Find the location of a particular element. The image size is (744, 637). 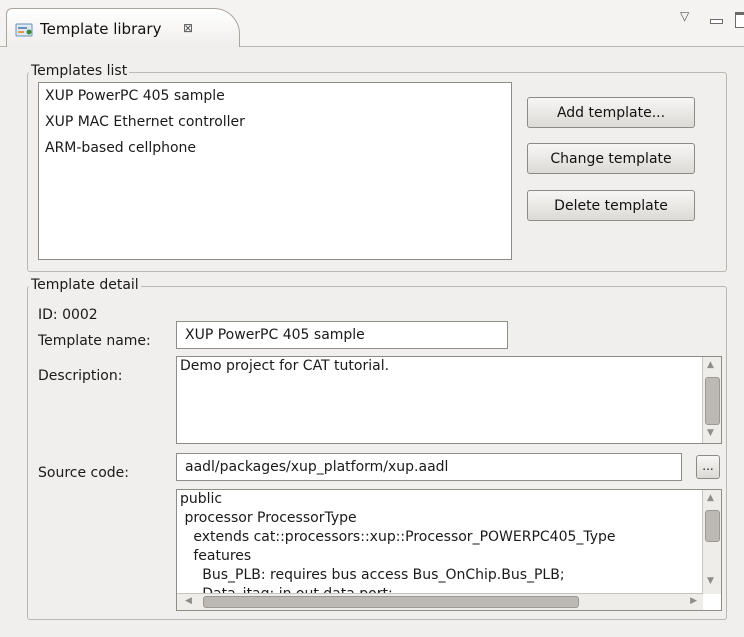

scroll-left-icon: ◀ is located at coordinates (188, 601).